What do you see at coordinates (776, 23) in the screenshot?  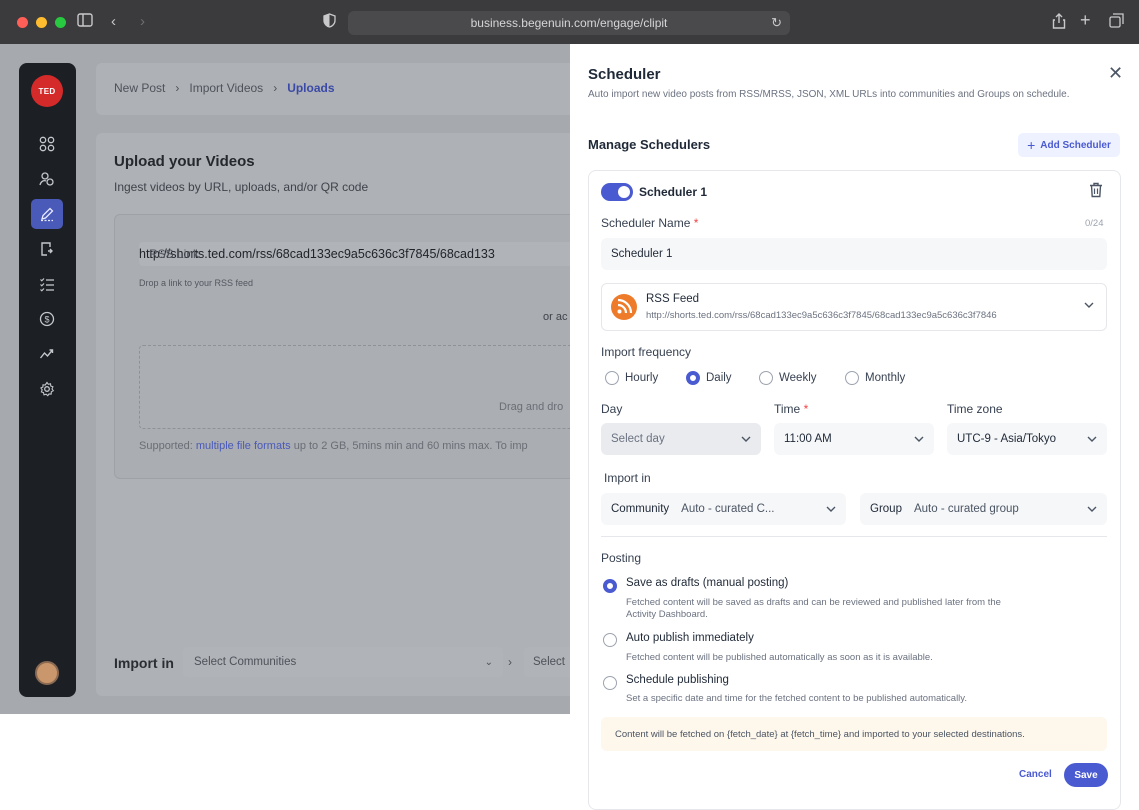 I see `refresh-icon: ↻` at bounding box center [776, 23].